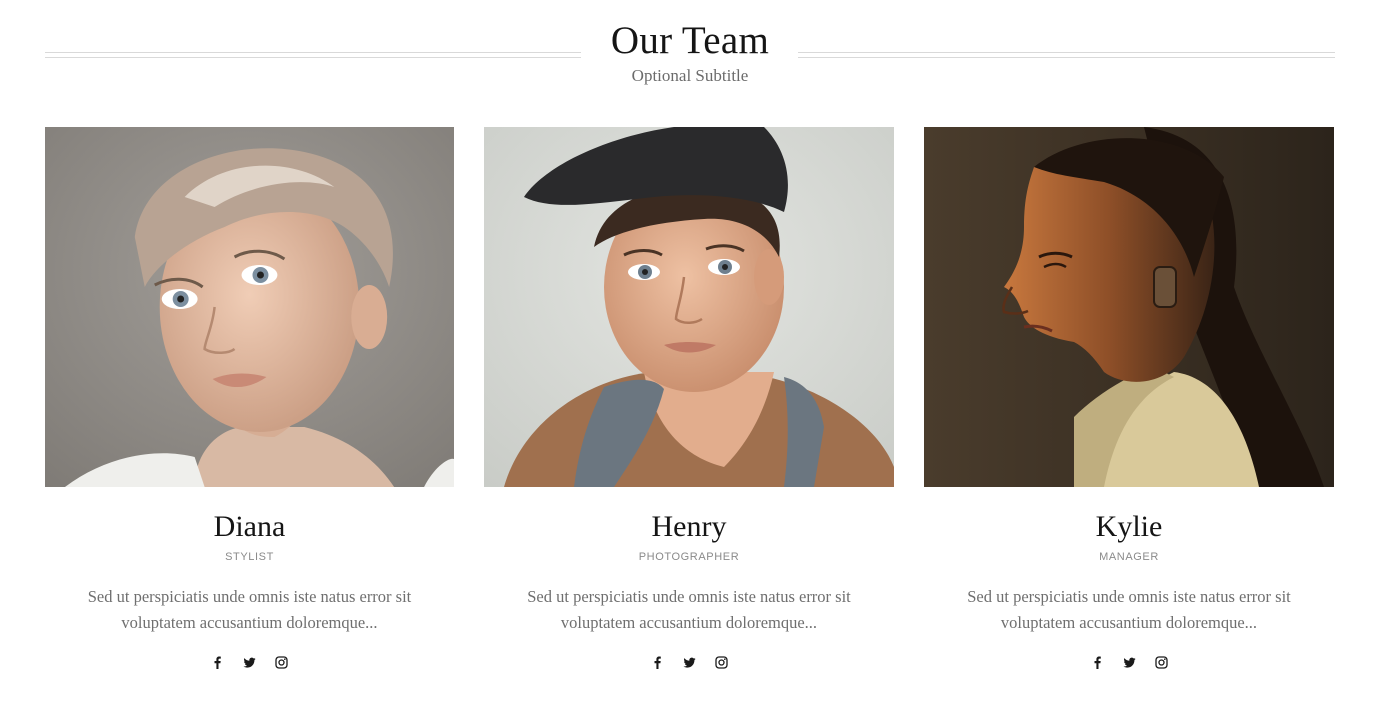 The height and width of the screenshot is (716, 1374). What do you see at coordinates (690, 75) in the screenshot?
I see `section-subtitle: Optional Subtitle` at bounding box center [690, 75].